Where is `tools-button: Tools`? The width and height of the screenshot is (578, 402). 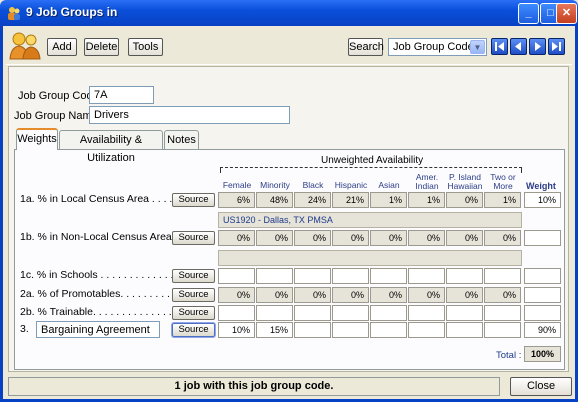 tools-button: Tools is located at coordinates (145, 47).